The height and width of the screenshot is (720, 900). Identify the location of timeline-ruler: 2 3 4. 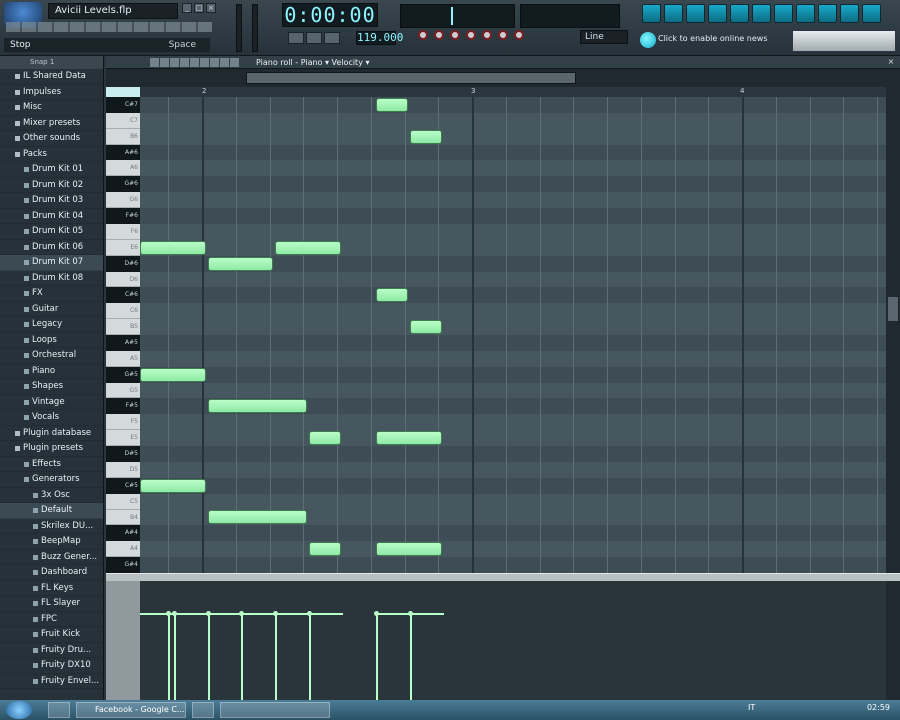
(513, 92).